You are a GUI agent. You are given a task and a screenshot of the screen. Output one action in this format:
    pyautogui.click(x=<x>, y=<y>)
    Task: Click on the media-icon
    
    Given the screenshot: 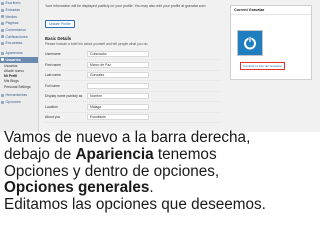 What is the action you would take?
    pyautogui.click(x=2, y=17)
    